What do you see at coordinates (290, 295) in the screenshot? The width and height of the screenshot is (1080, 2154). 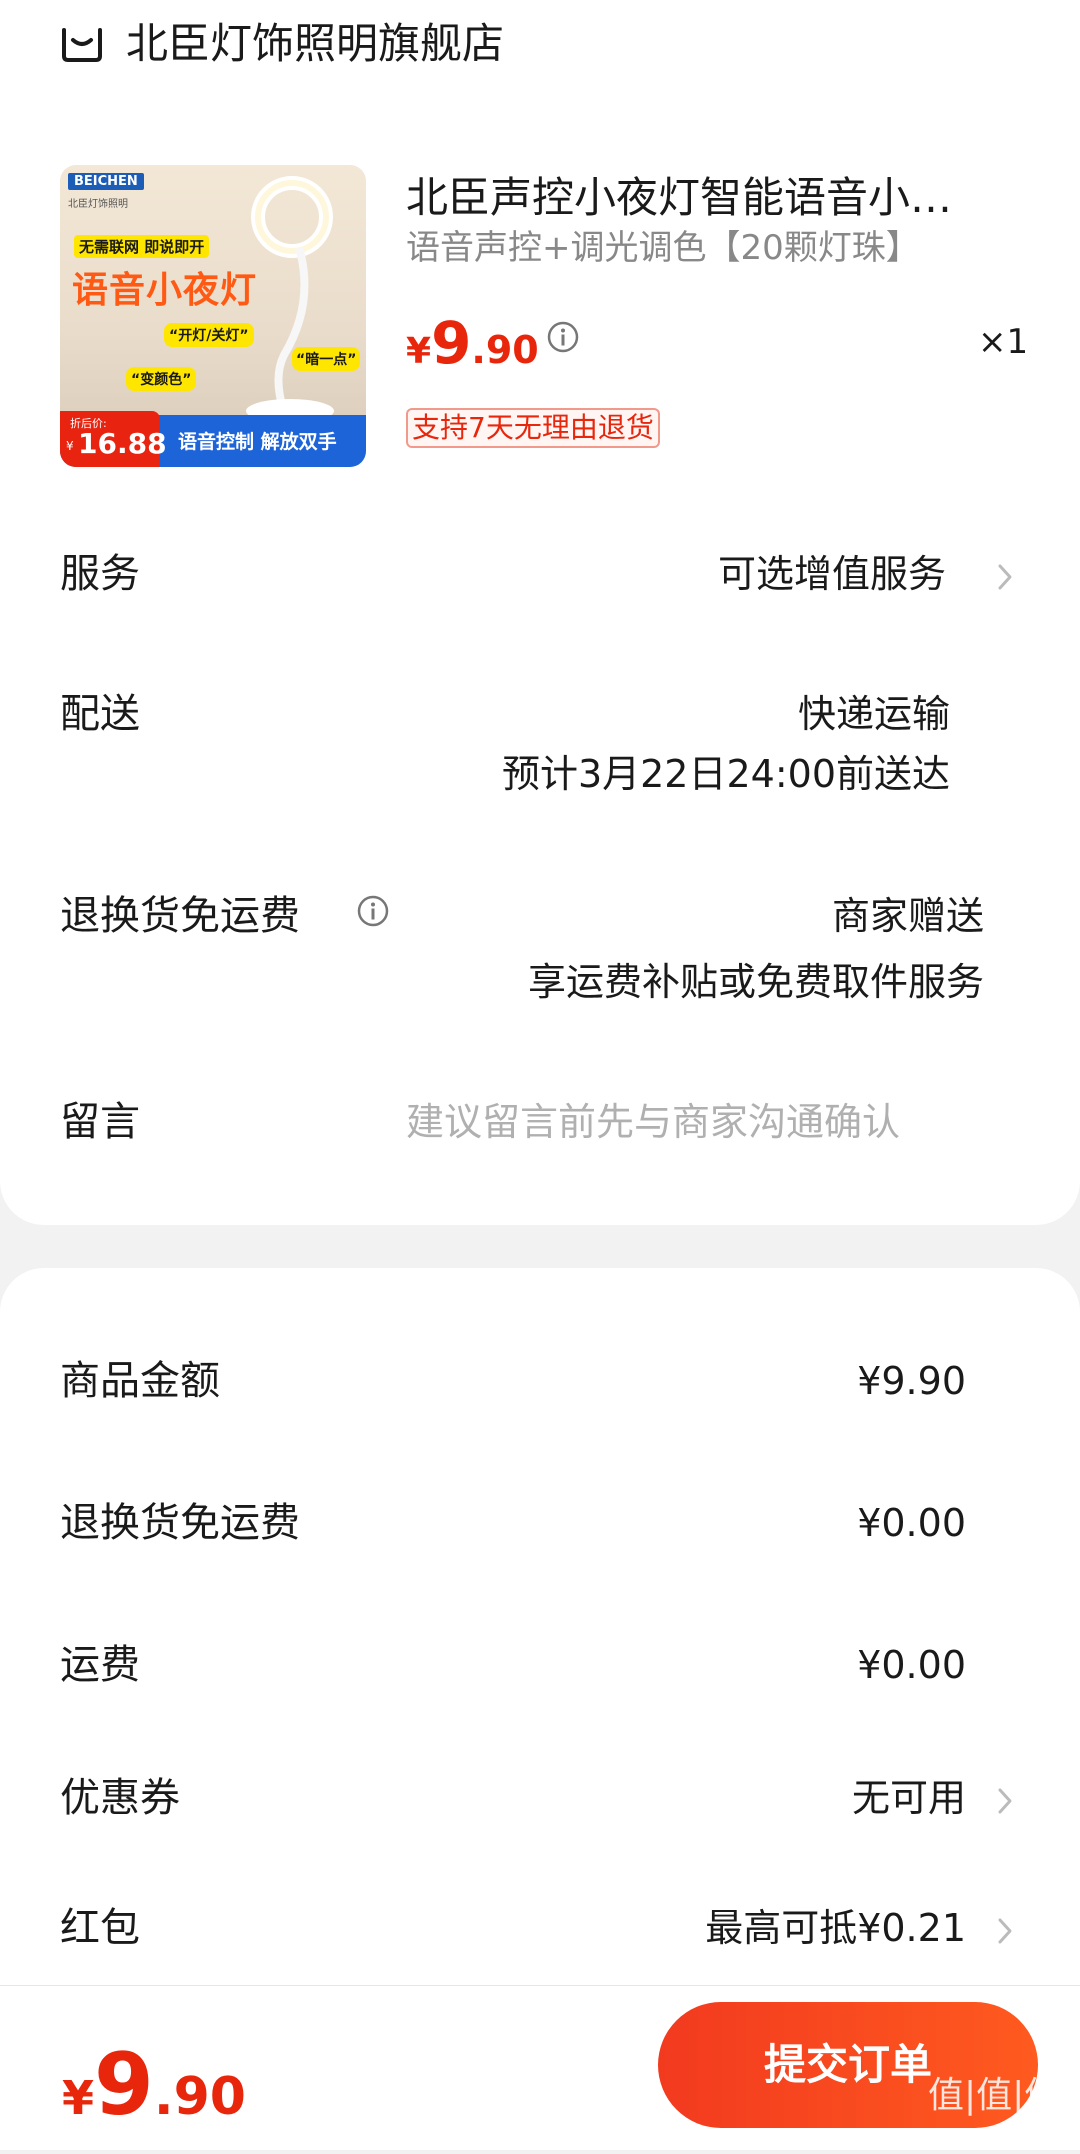 I see `lamp-illustration` at bounding box center [290, 295].